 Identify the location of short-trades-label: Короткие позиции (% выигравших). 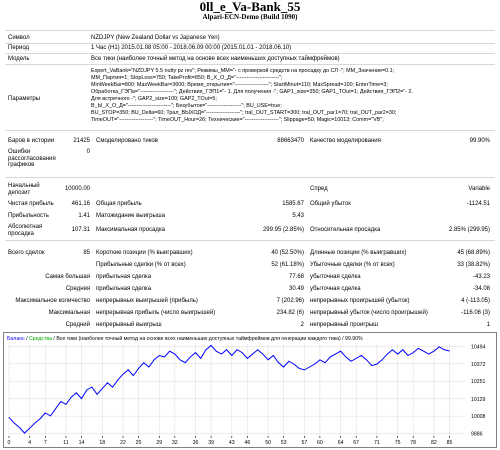
(144, 253).